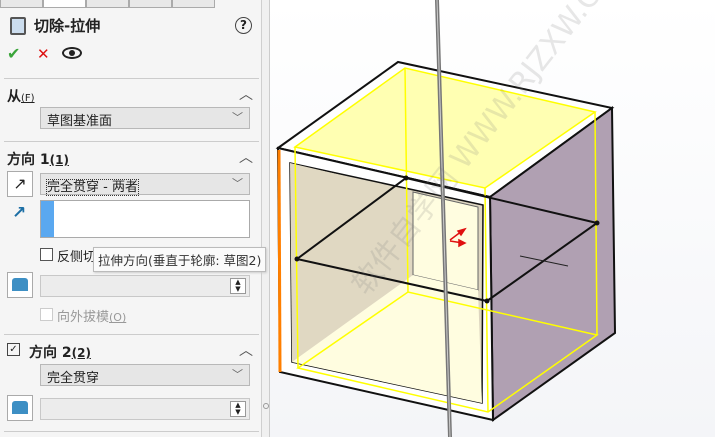  What do you see at coordinates (67, 26) in the screenshot?
I see `feature-title: 切除-拉伸` at bounding box center [67, 26].